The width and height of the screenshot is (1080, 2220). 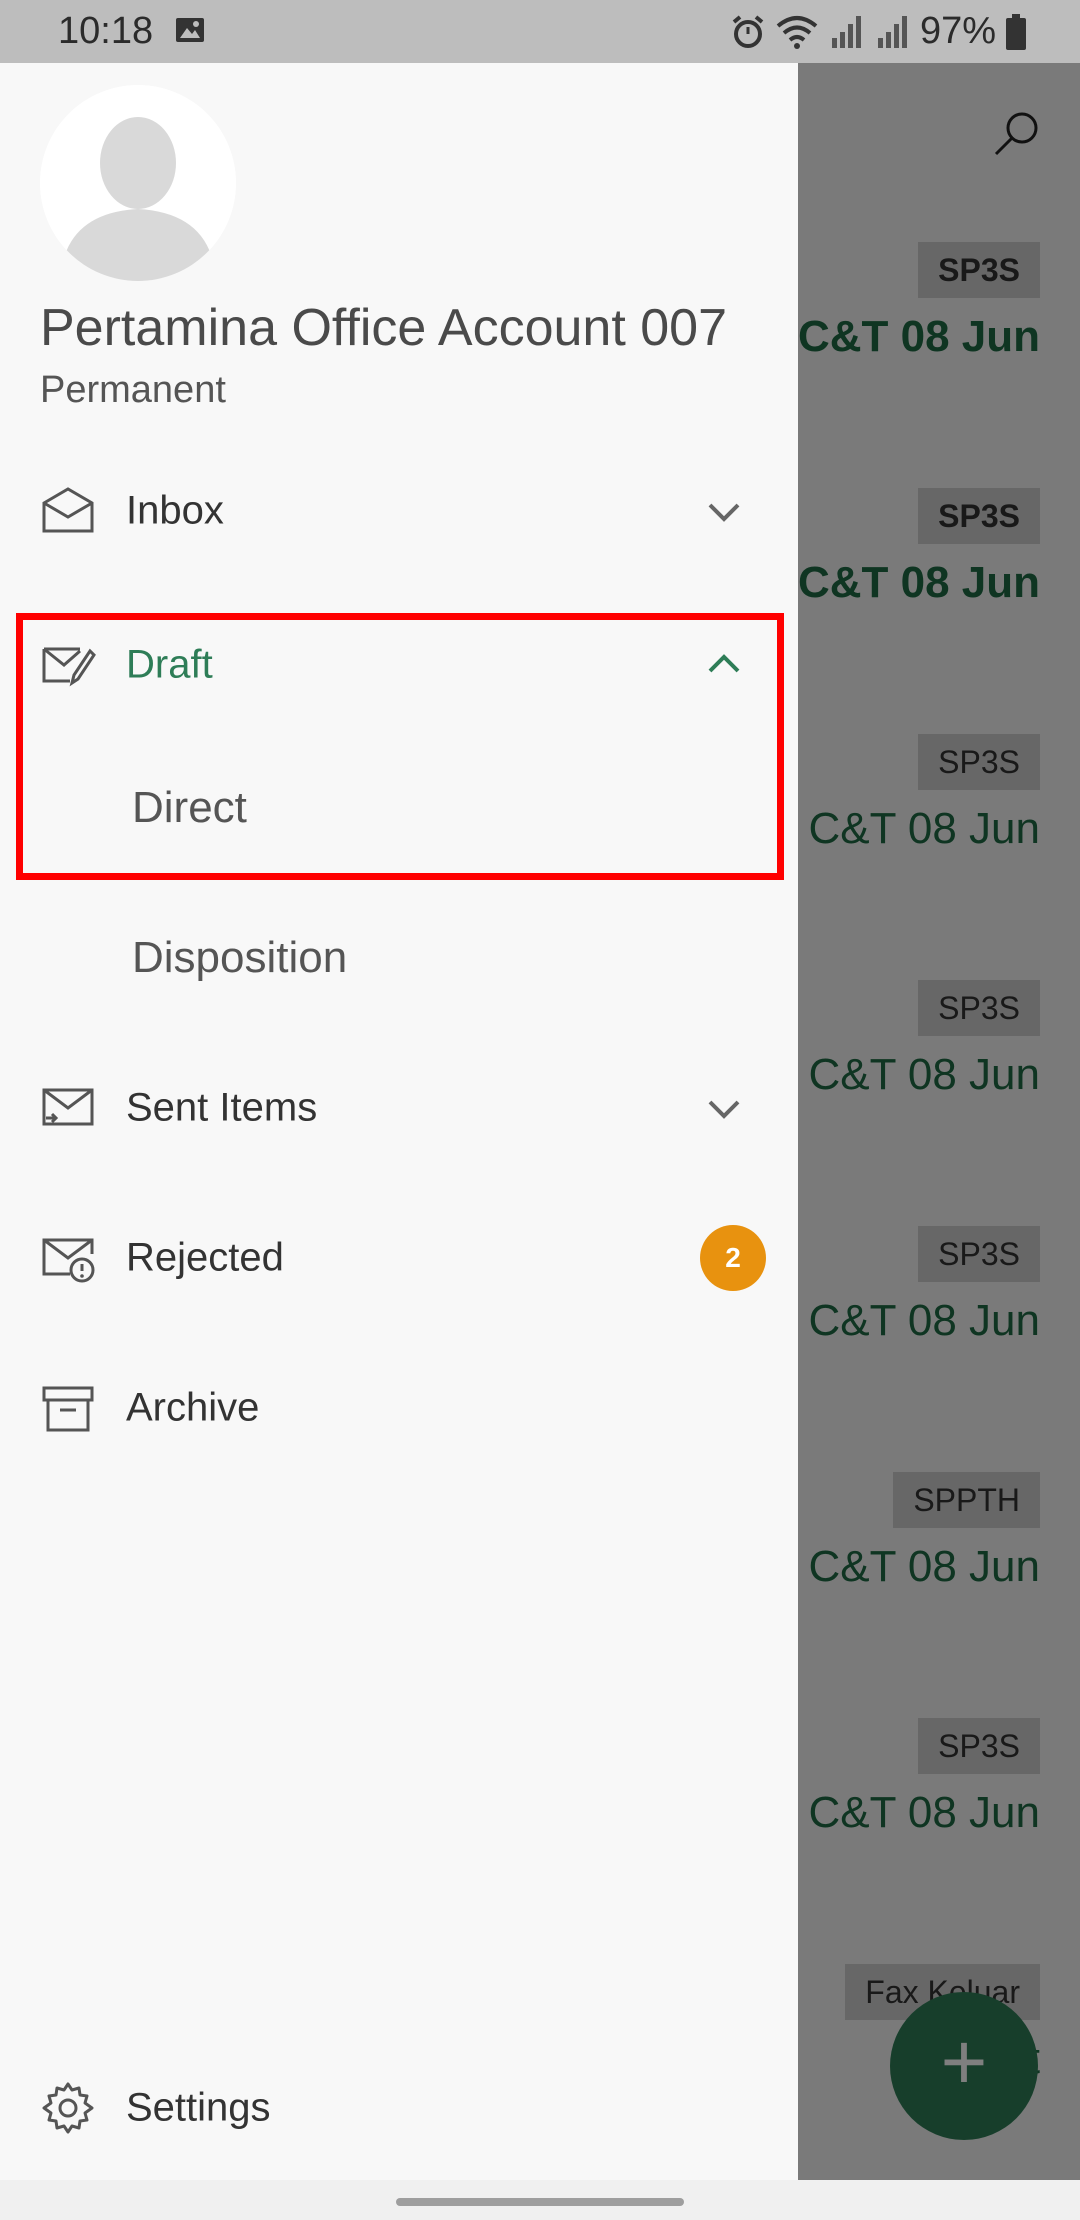 I want to click on image-notification-icon, so click(x=190, y=30).